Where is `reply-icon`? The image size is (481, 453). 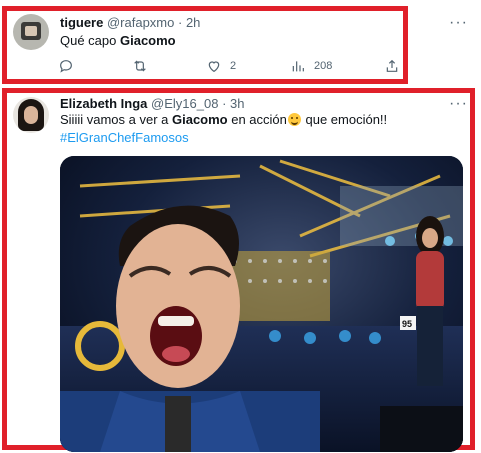
reply-icon is located at coordinates (66, 66).